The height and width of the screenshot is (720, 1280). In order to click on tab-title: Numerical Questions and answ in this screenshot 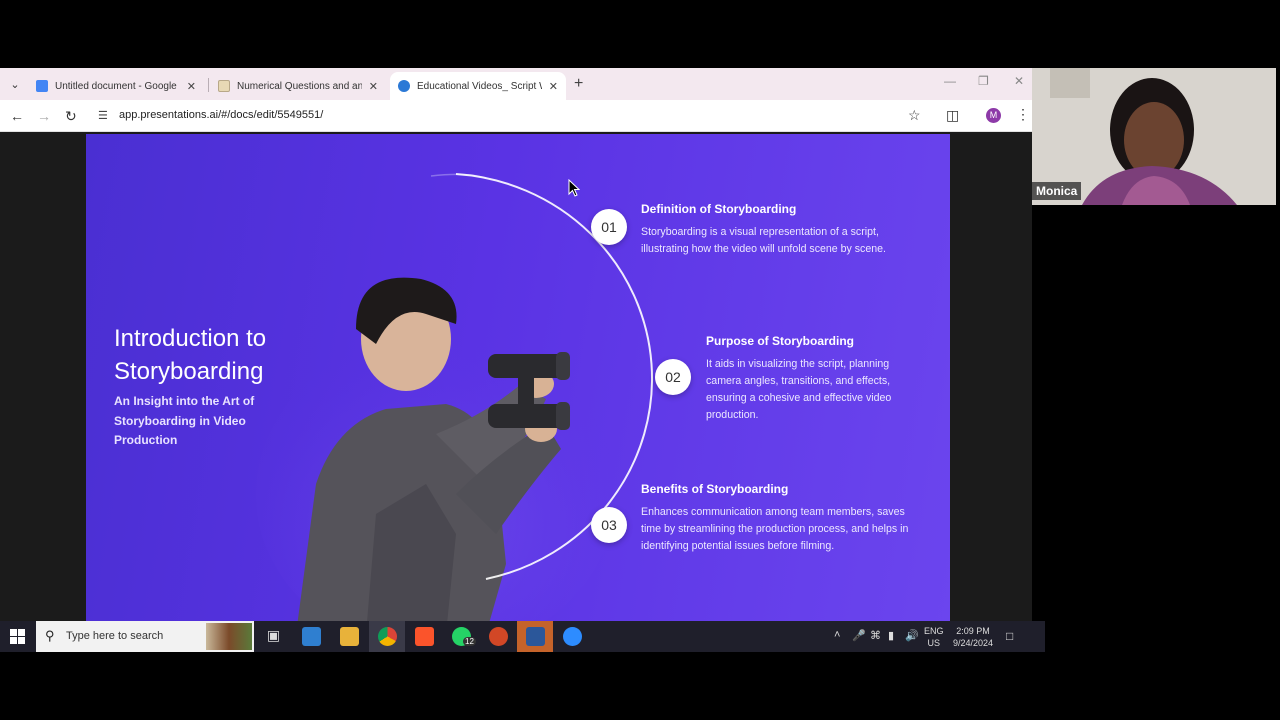, I will do `click(299, 86)`.